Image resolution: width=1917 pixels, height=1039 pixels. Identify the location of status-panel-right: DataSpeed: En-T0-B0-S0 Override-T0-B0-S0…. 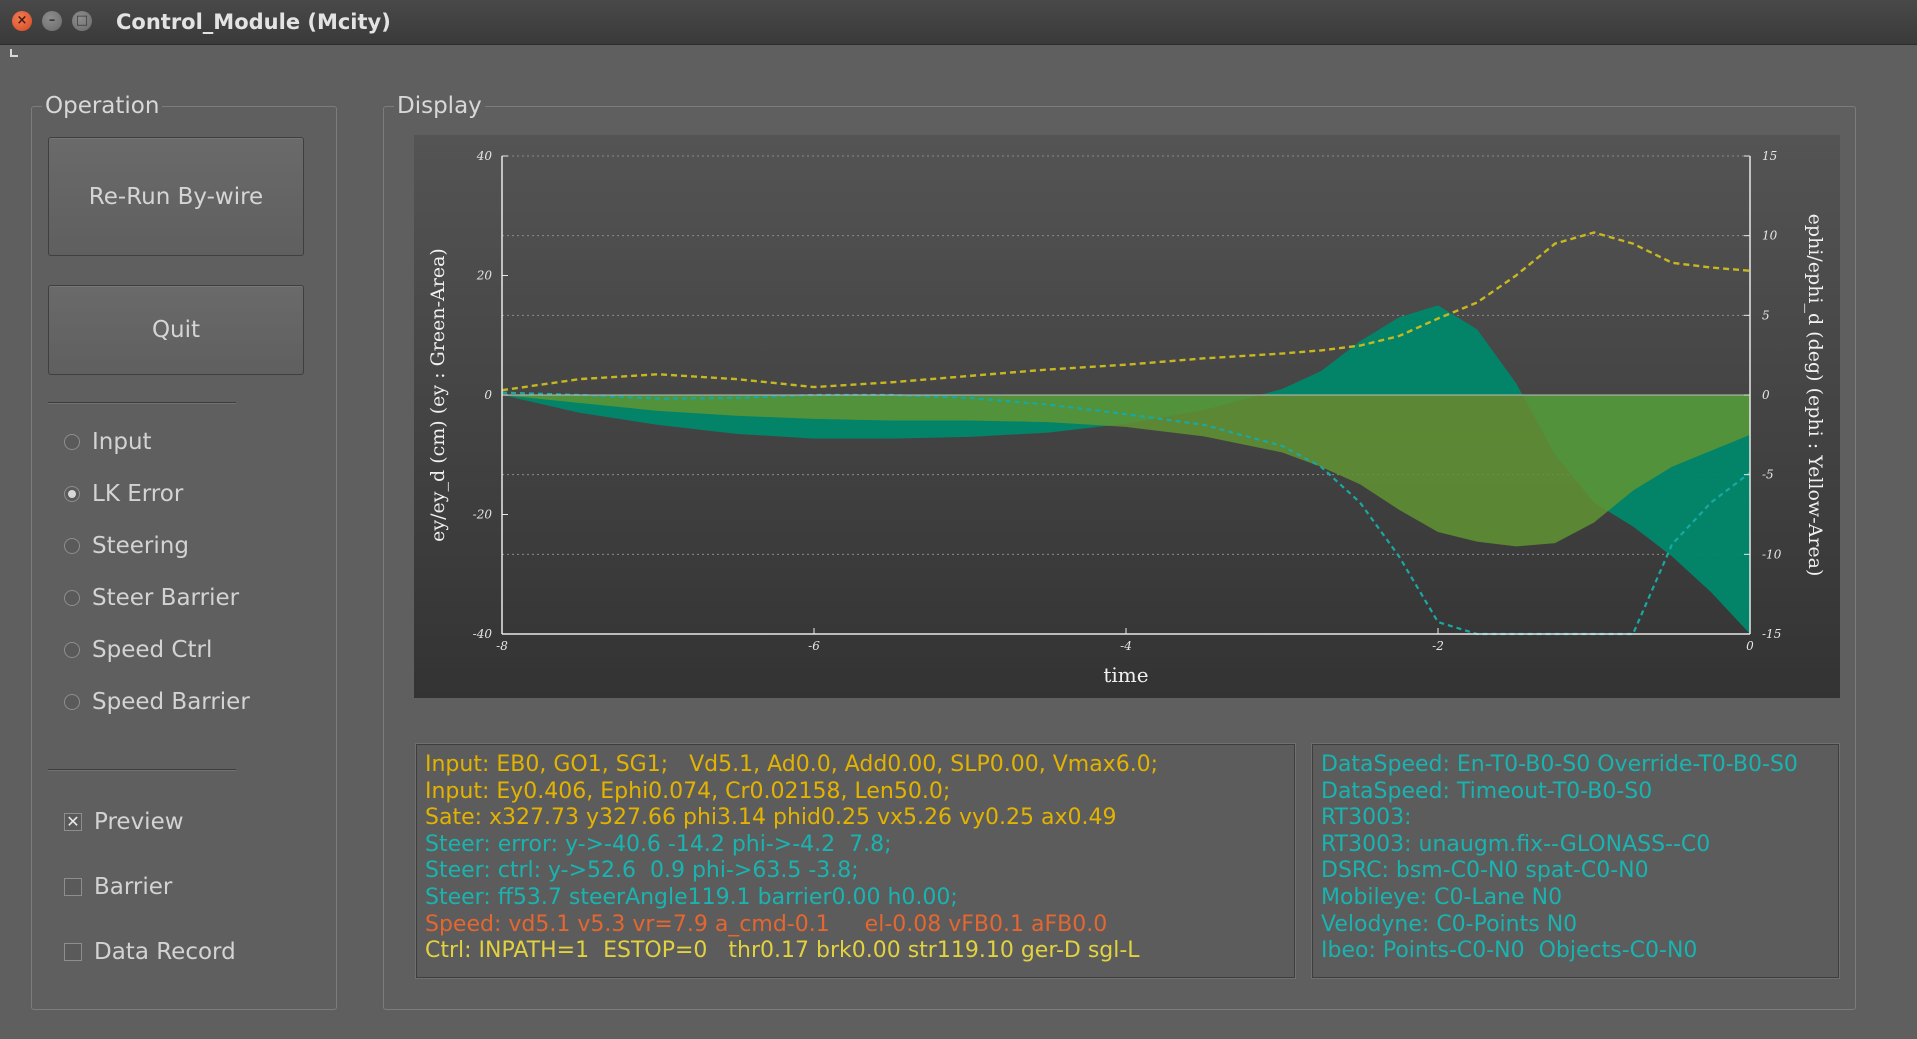
(1575, 861).